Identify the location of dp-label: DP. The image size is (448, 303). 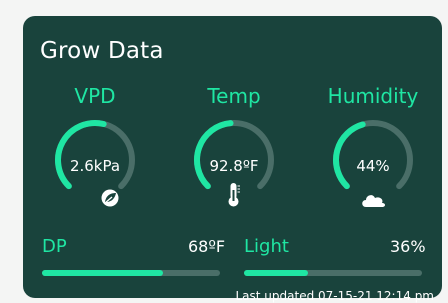
(54, 246).